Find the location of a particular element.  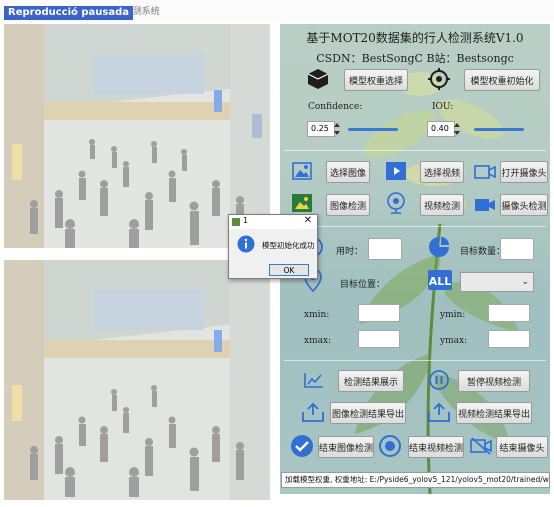

video-detect-button: 视频检测 is located at coordinates (442, 205).